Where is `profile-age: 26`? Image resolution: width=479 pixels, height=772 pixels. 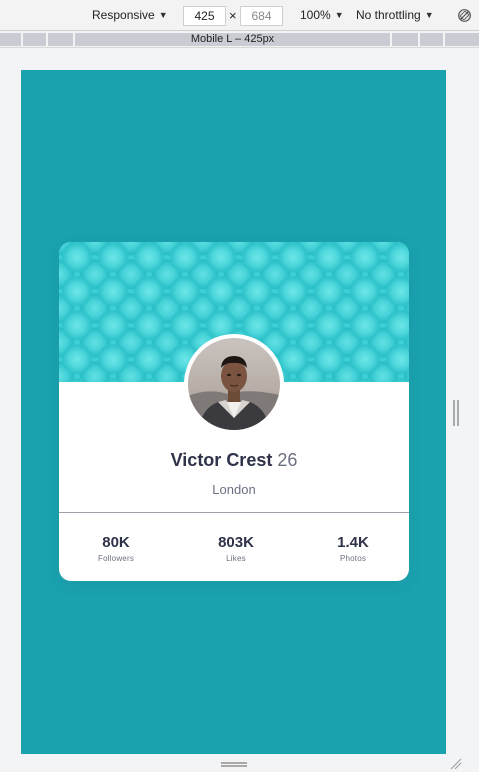
profile-age: 26 is located at coordinates (287, 460).